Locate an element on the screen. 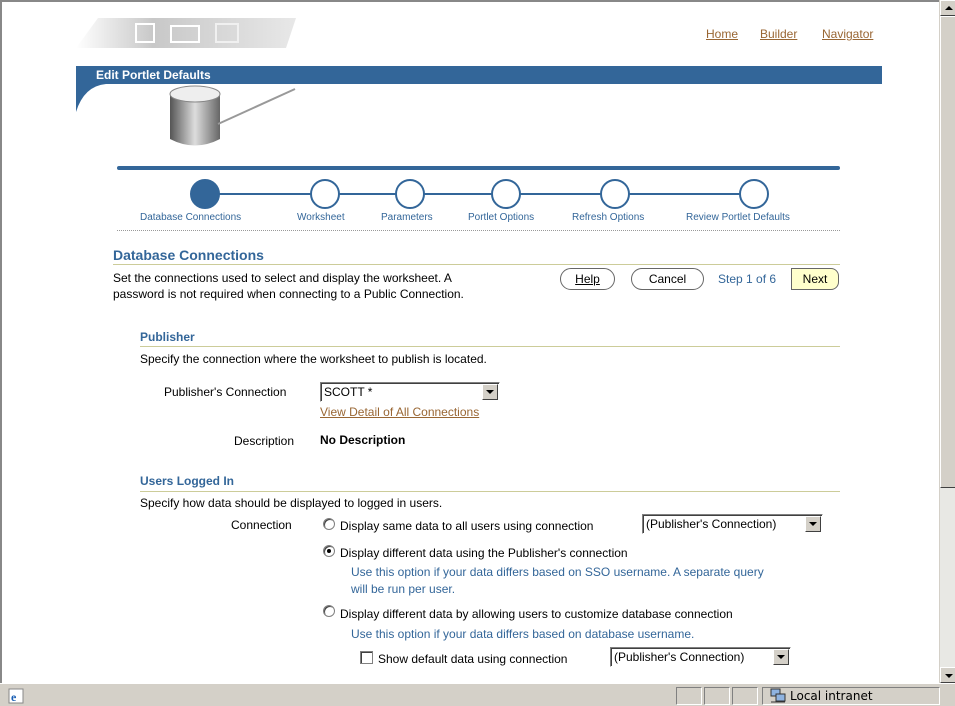  step-indicator: Step 1 of 6 is located at coordinates (747, 279).